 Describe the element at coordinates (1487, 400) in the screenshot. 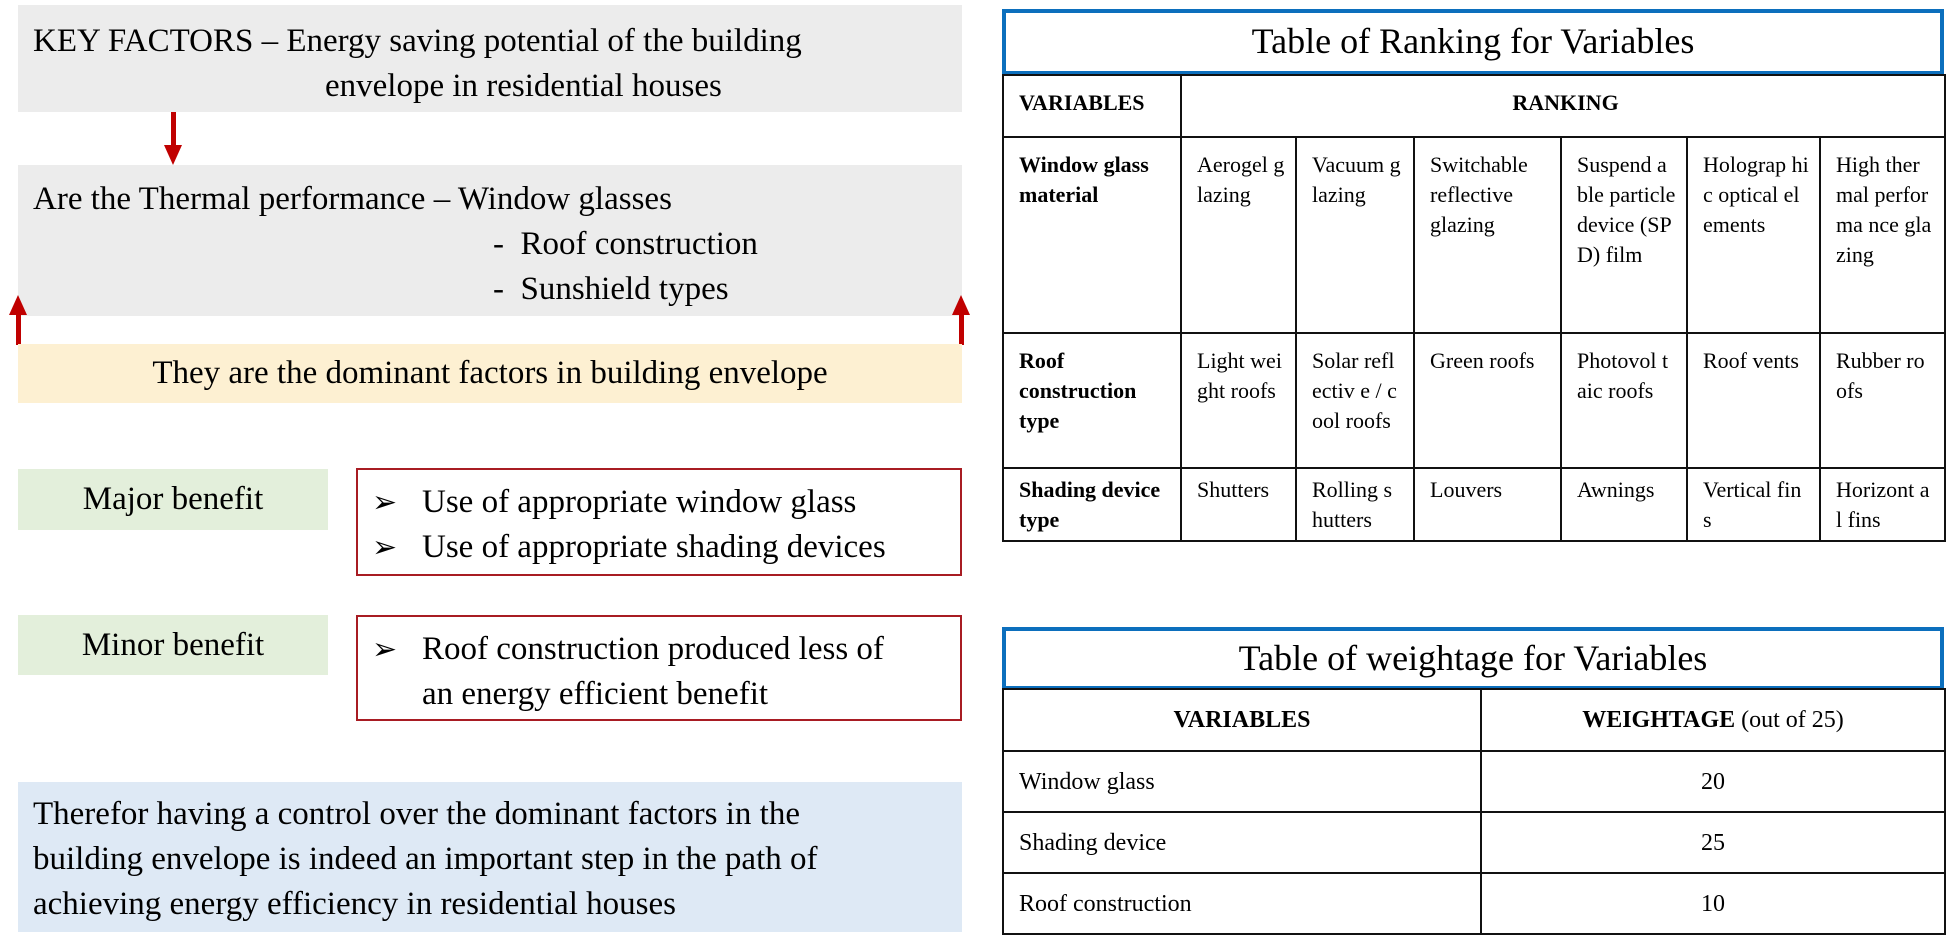

I see `rank-cell: Green roofs` at that location.